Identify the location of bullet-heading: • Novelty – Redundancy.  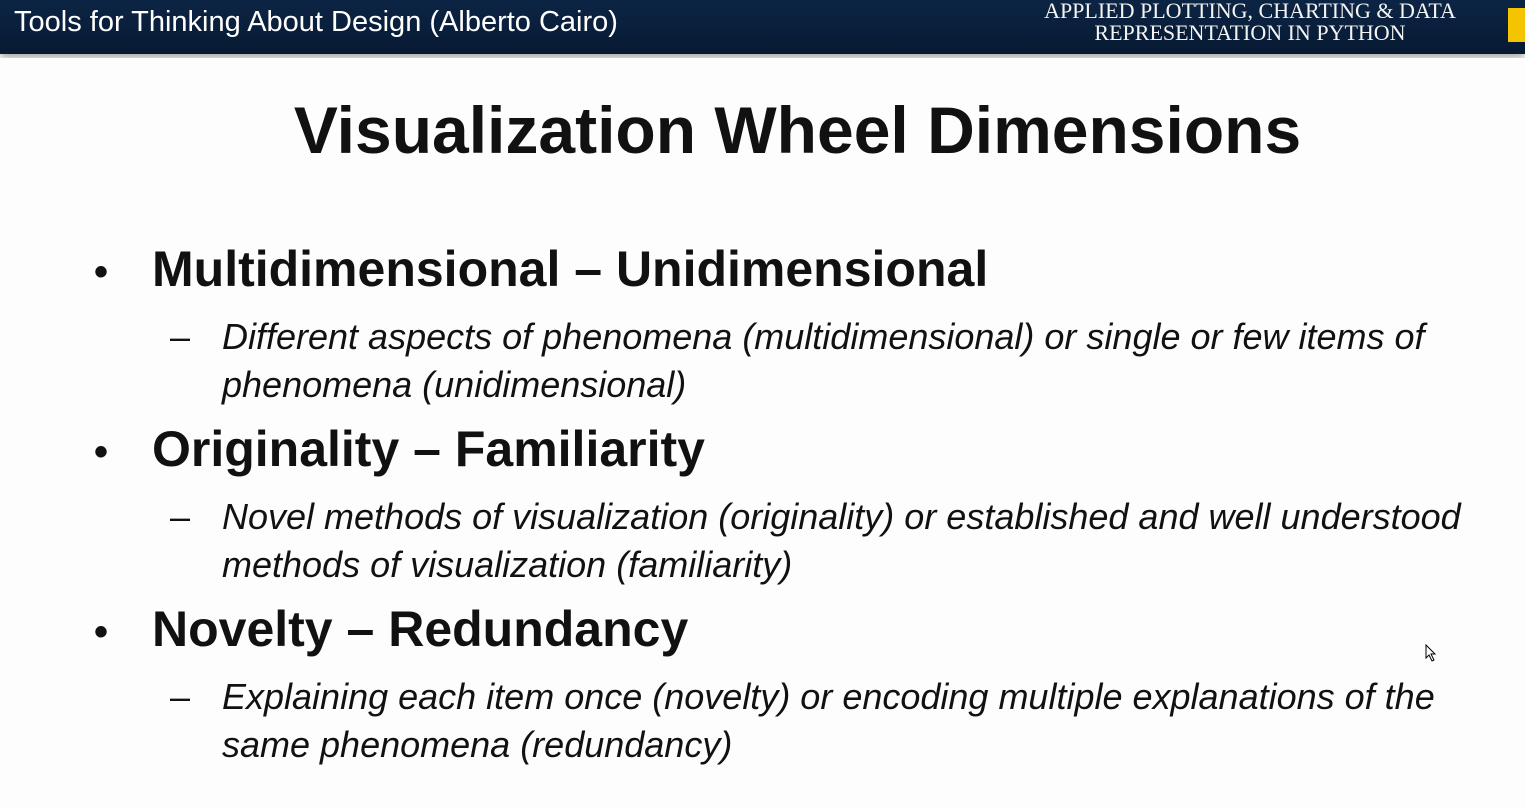
(391, 629).